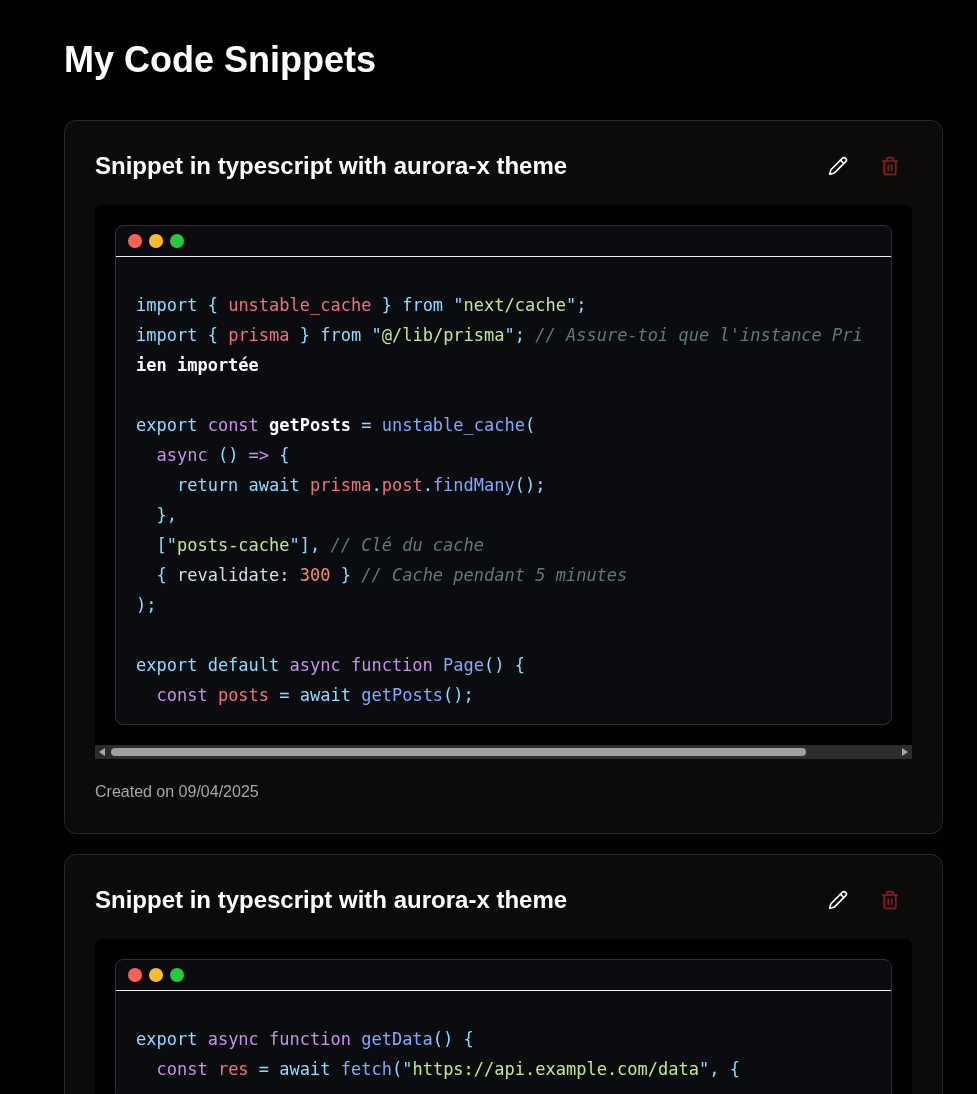 Image resolution: width=977 pixels, height=1094 pixels. I want to click on code-line: },, so click(166, 515).